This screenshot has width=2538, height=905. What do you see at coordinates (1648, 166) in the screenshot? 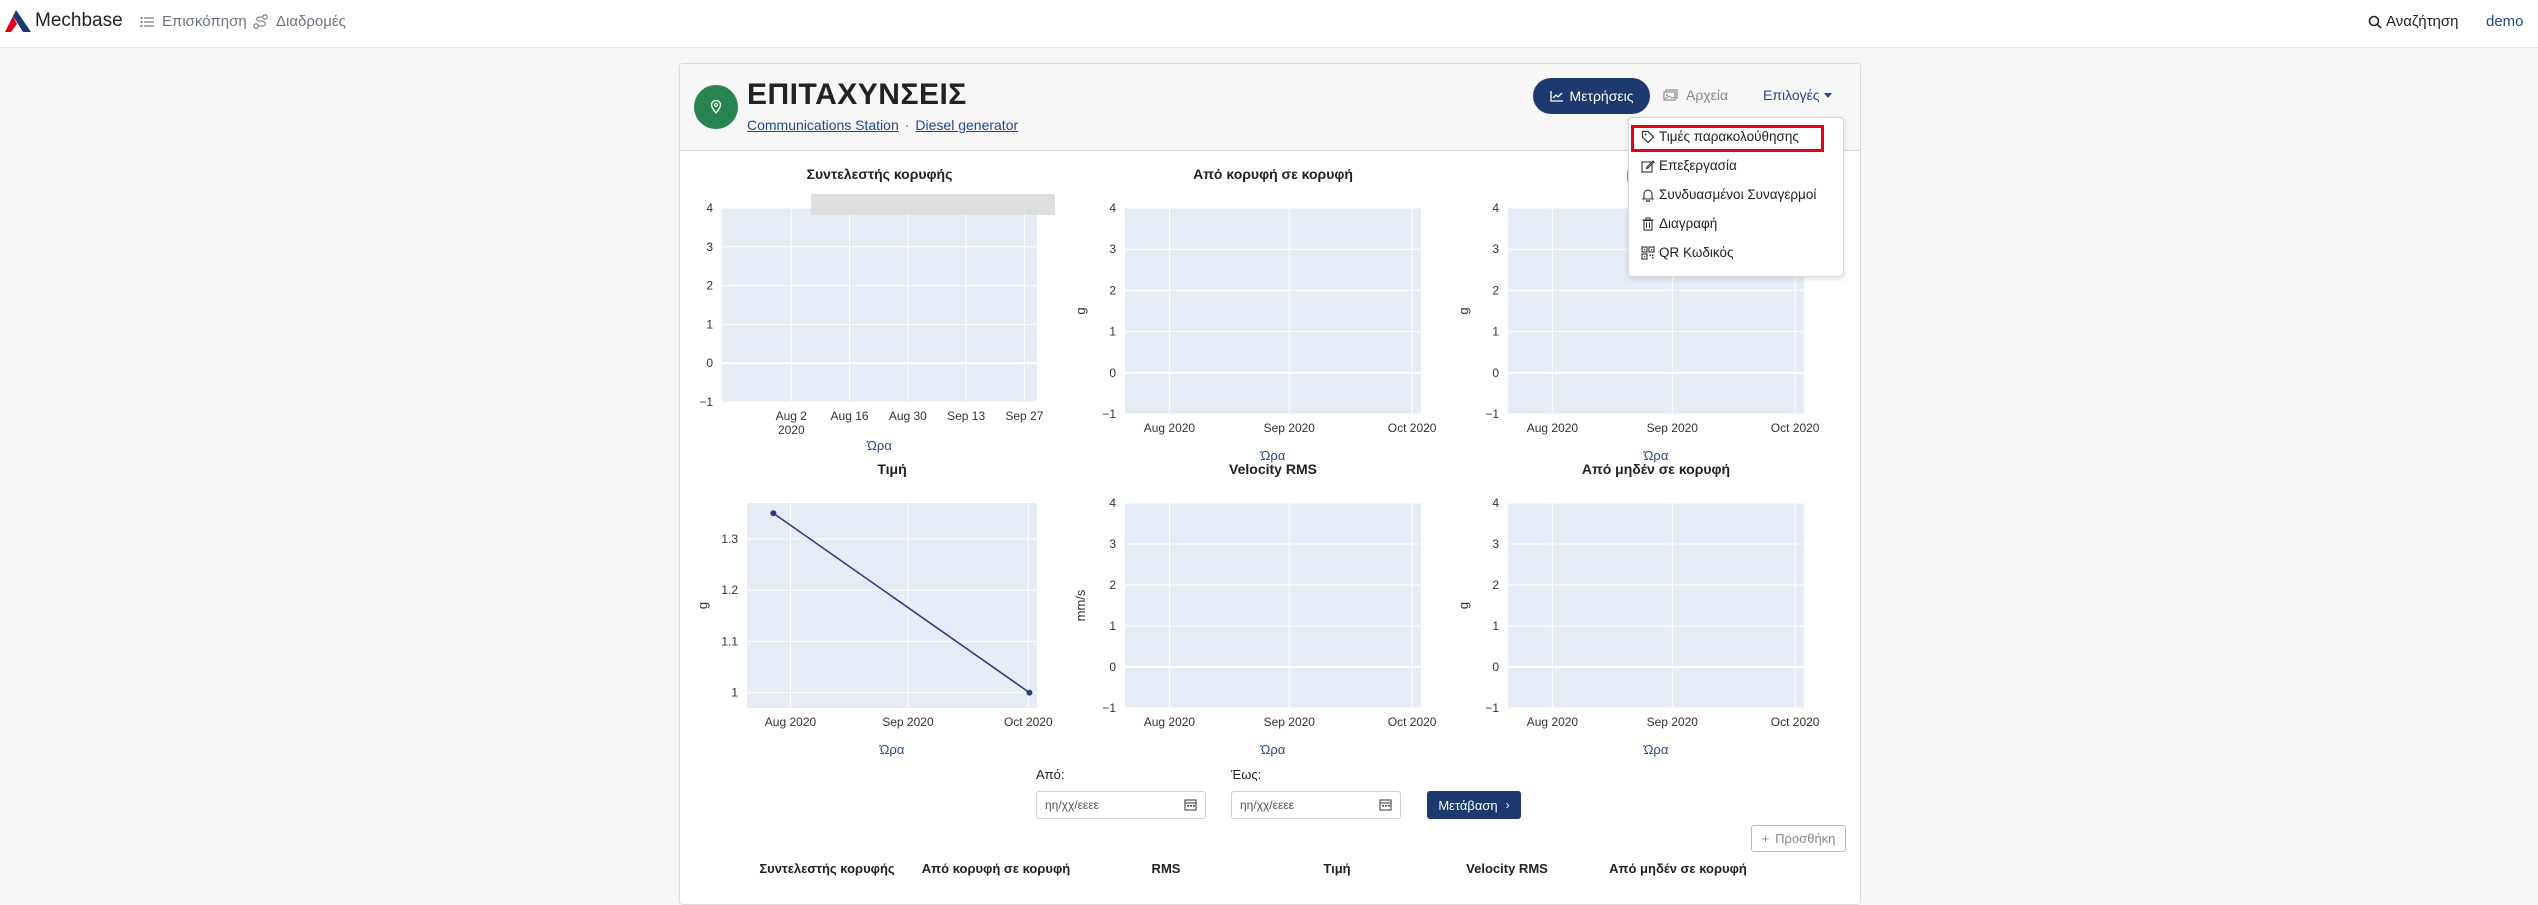
I see `edit-icon` at bounding box center [1648, 166].